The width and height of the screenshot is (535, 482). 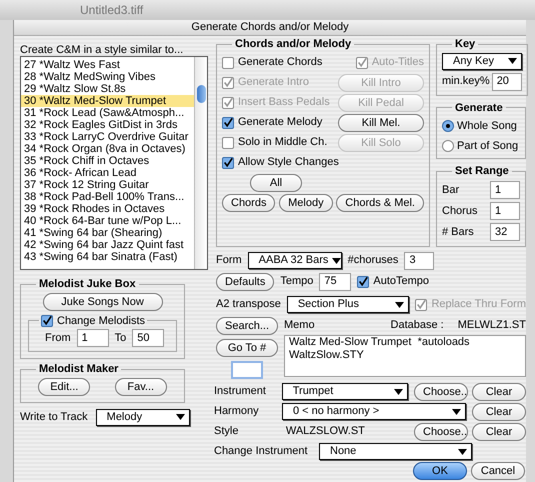 What do you see at coordinates (405, 355) in the screenshot?
I see `memo-box: Waltz Med-Slow Trumpet *autoloads WaltzSlow.STY` at bounding box center [405, 355].